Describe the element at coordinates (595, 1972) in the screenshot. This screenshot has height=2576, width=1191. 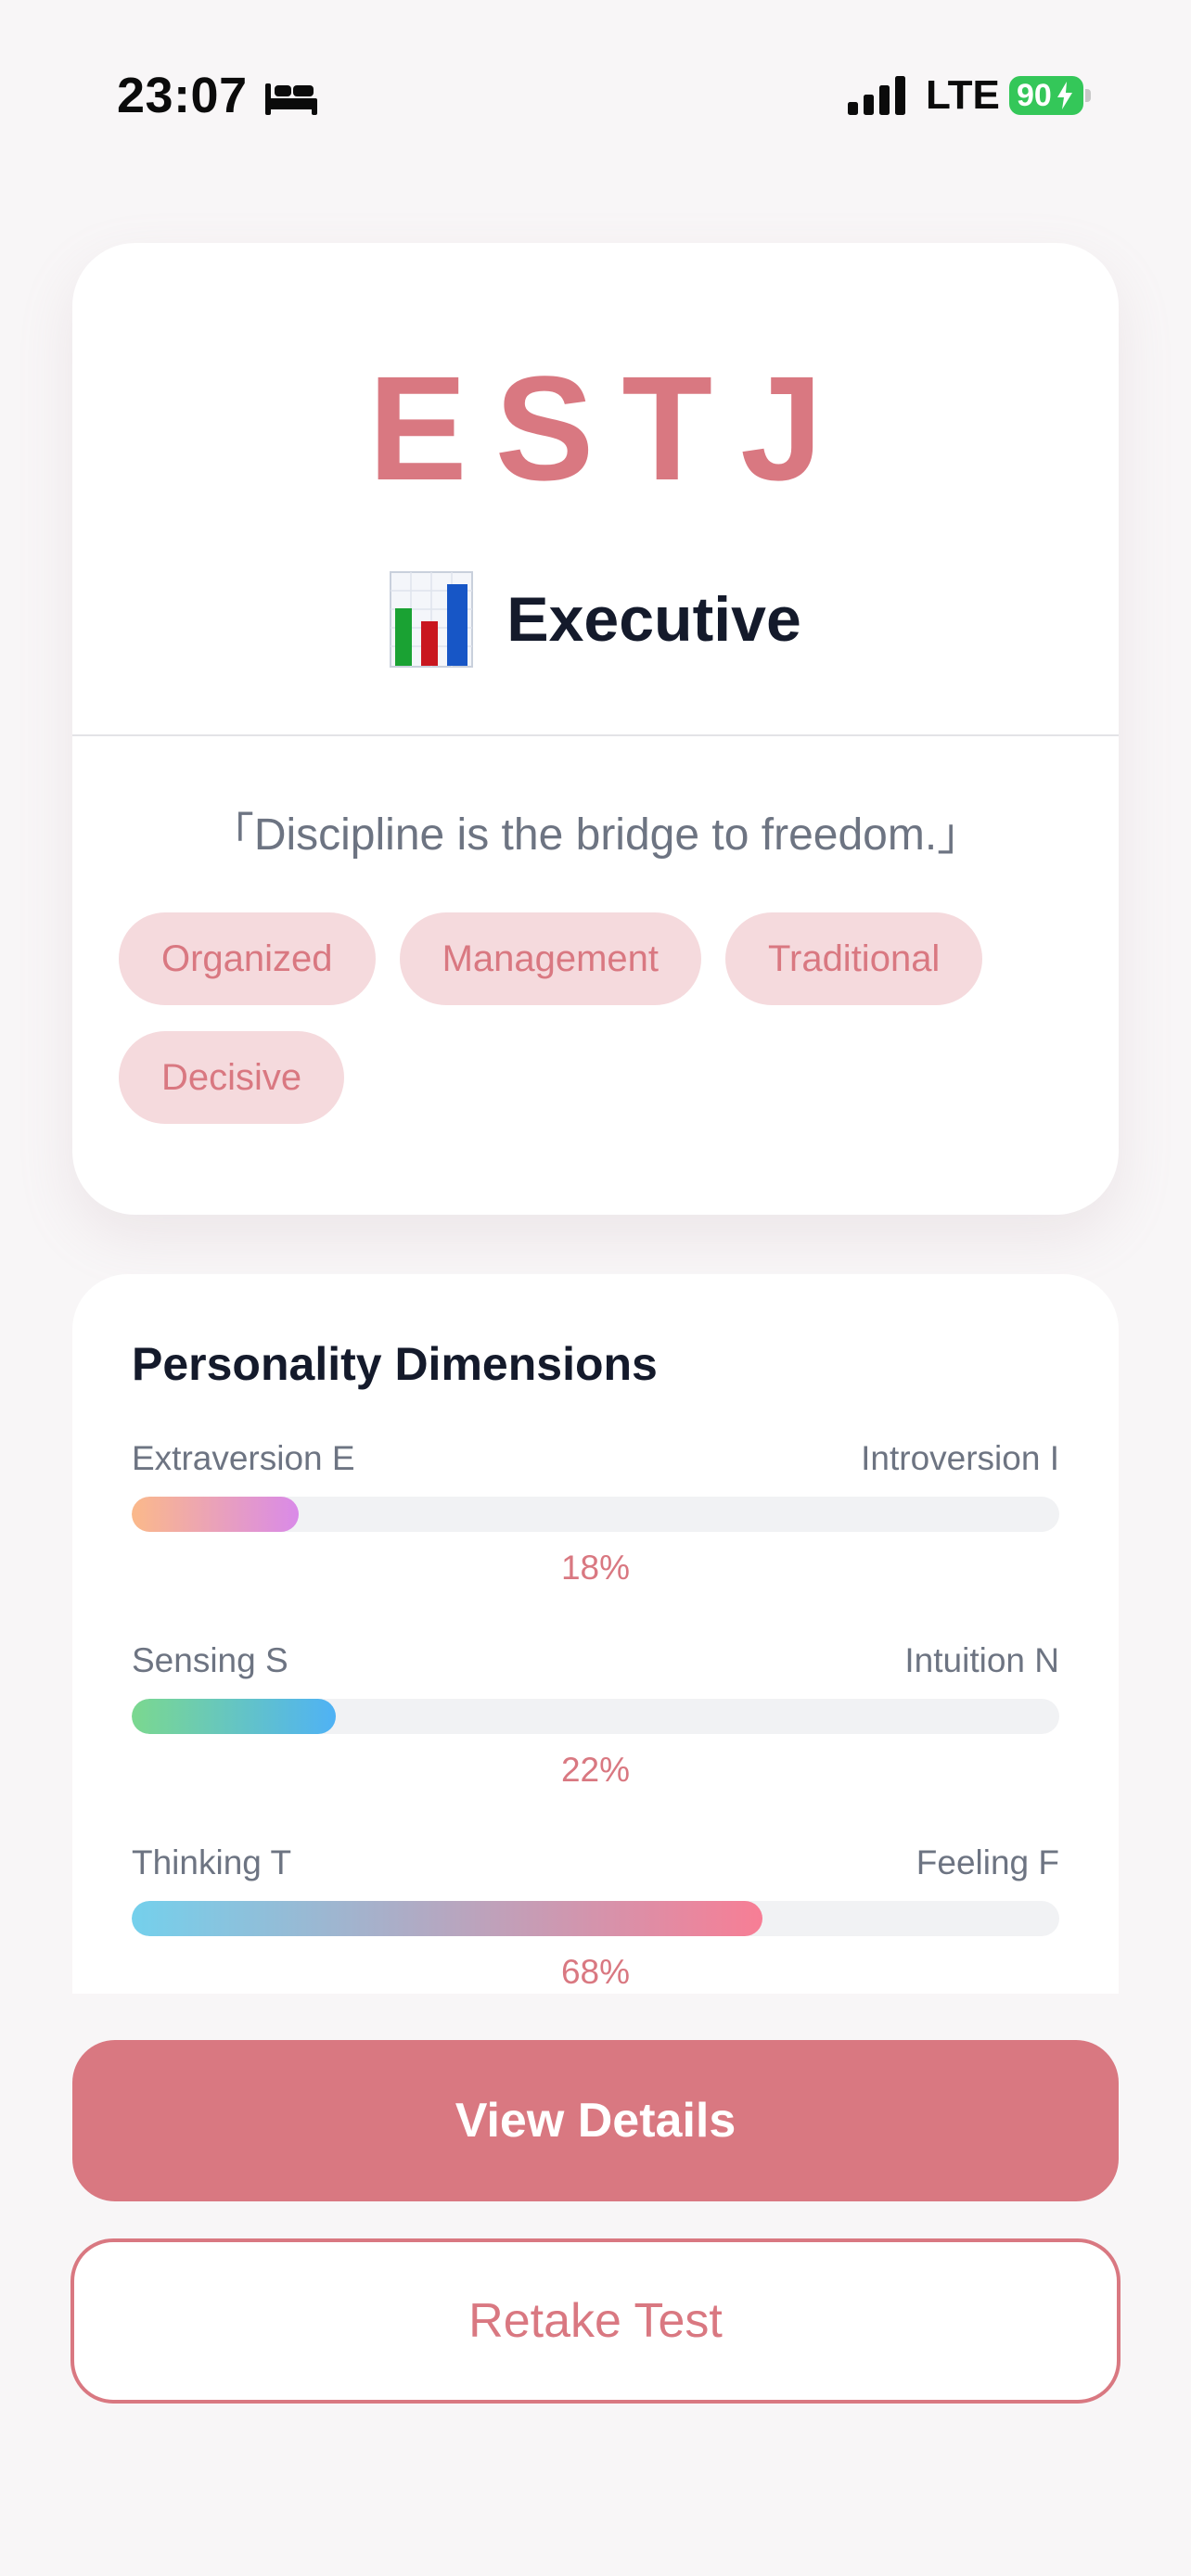
I see `dimension-percent: 68%` at that location.